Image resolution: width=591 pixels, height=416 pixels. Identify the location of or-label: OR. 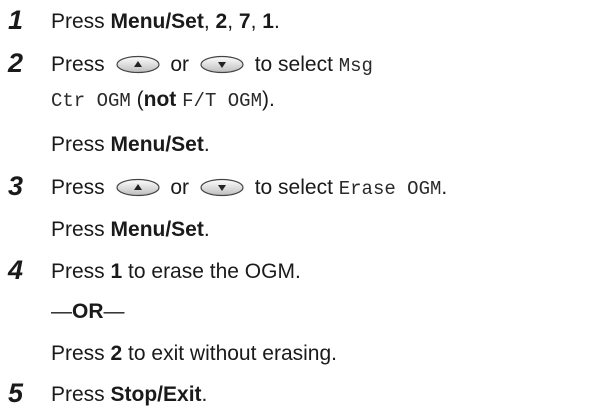
(88, 311).